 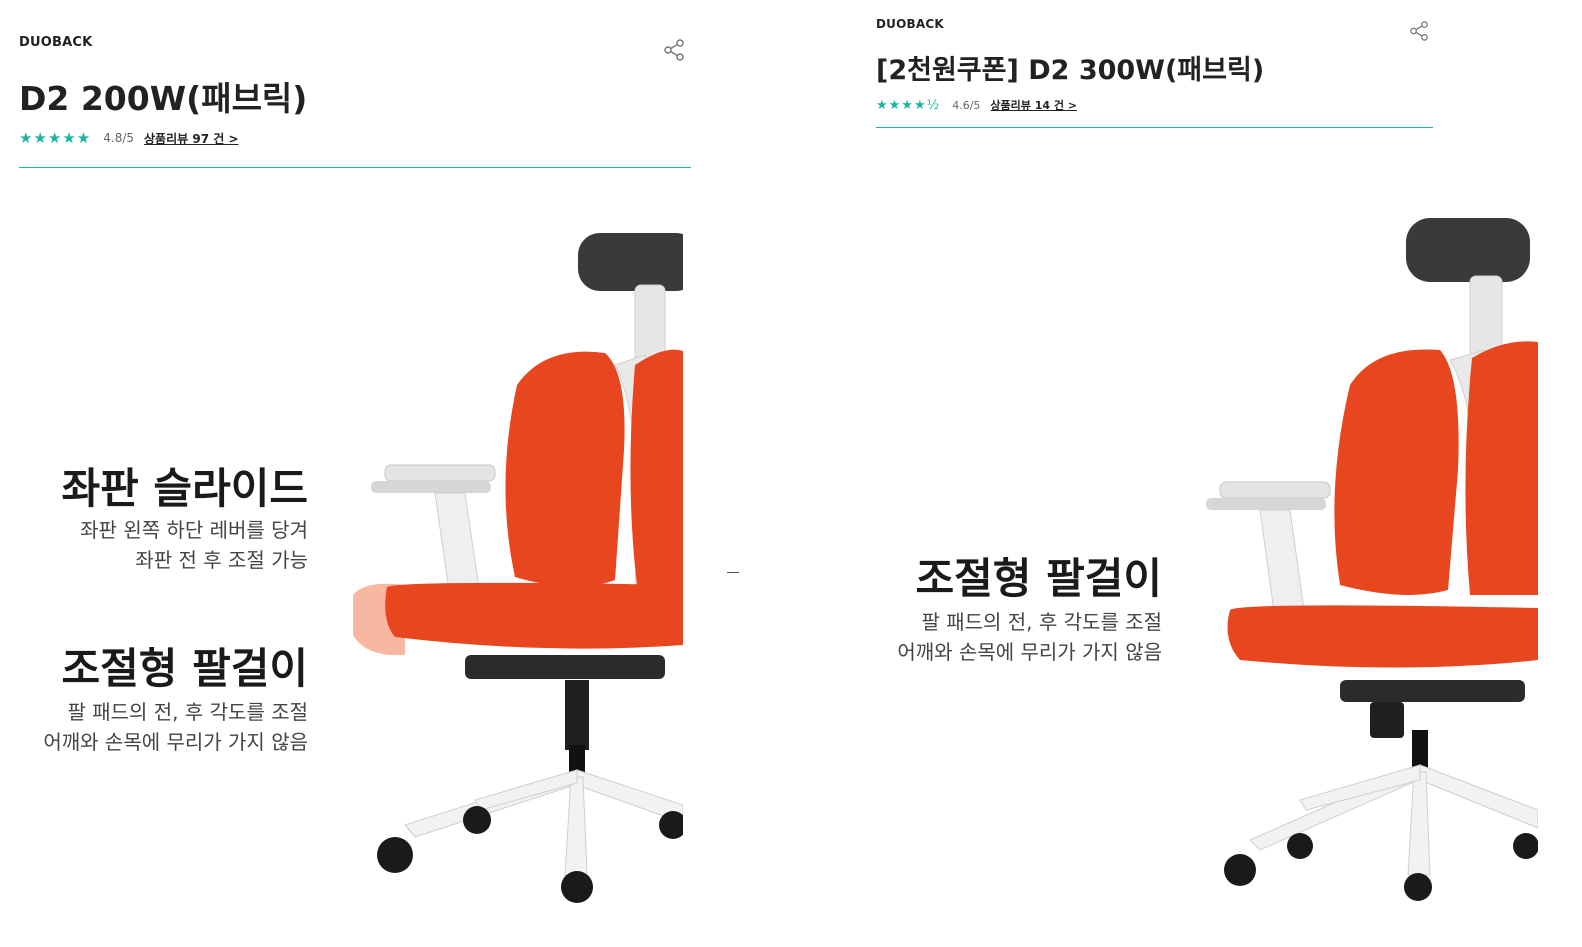 What do you see at coordinates (1033, 105) in the screenshot?
I see `review-count-link: 상품리뷰 14 건 >` at bounding box center [1033, 105].